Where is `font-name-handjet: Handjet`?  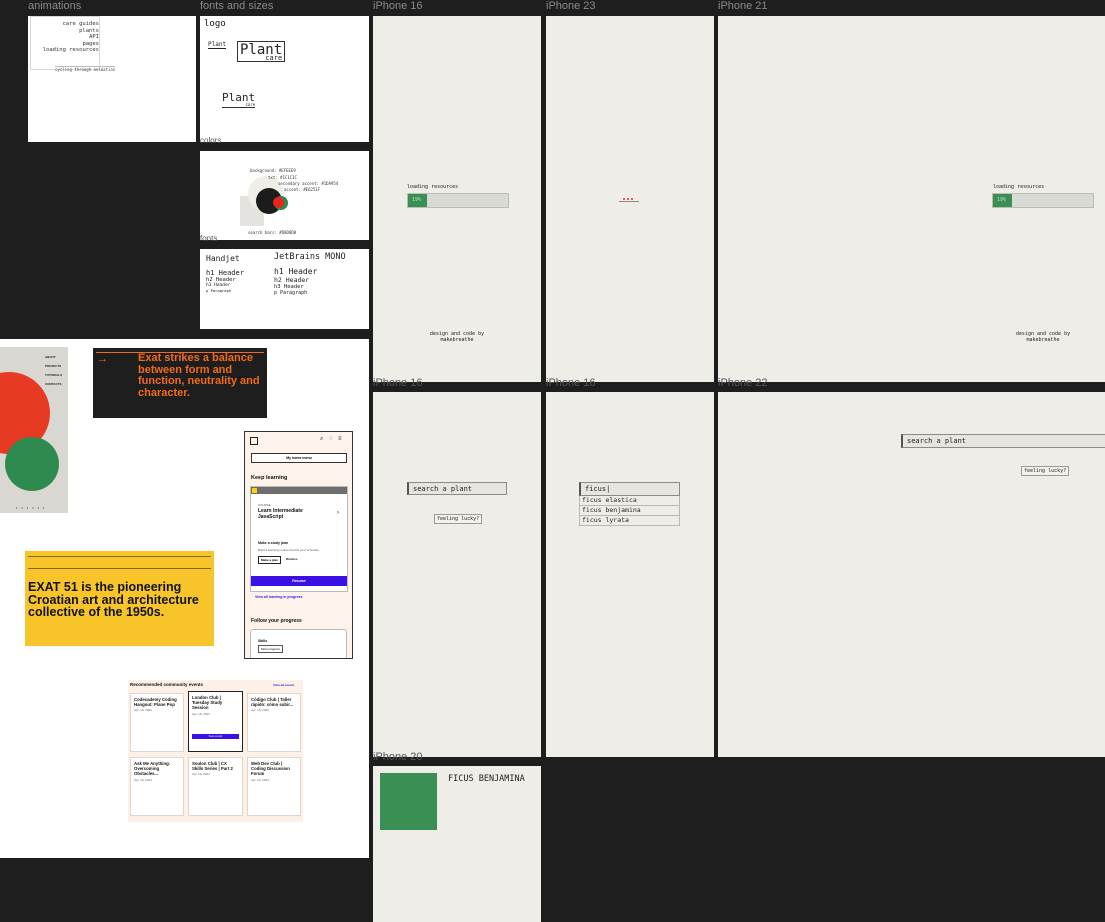
font-name-handjet: Handjet is located at coordinates (223, 258).